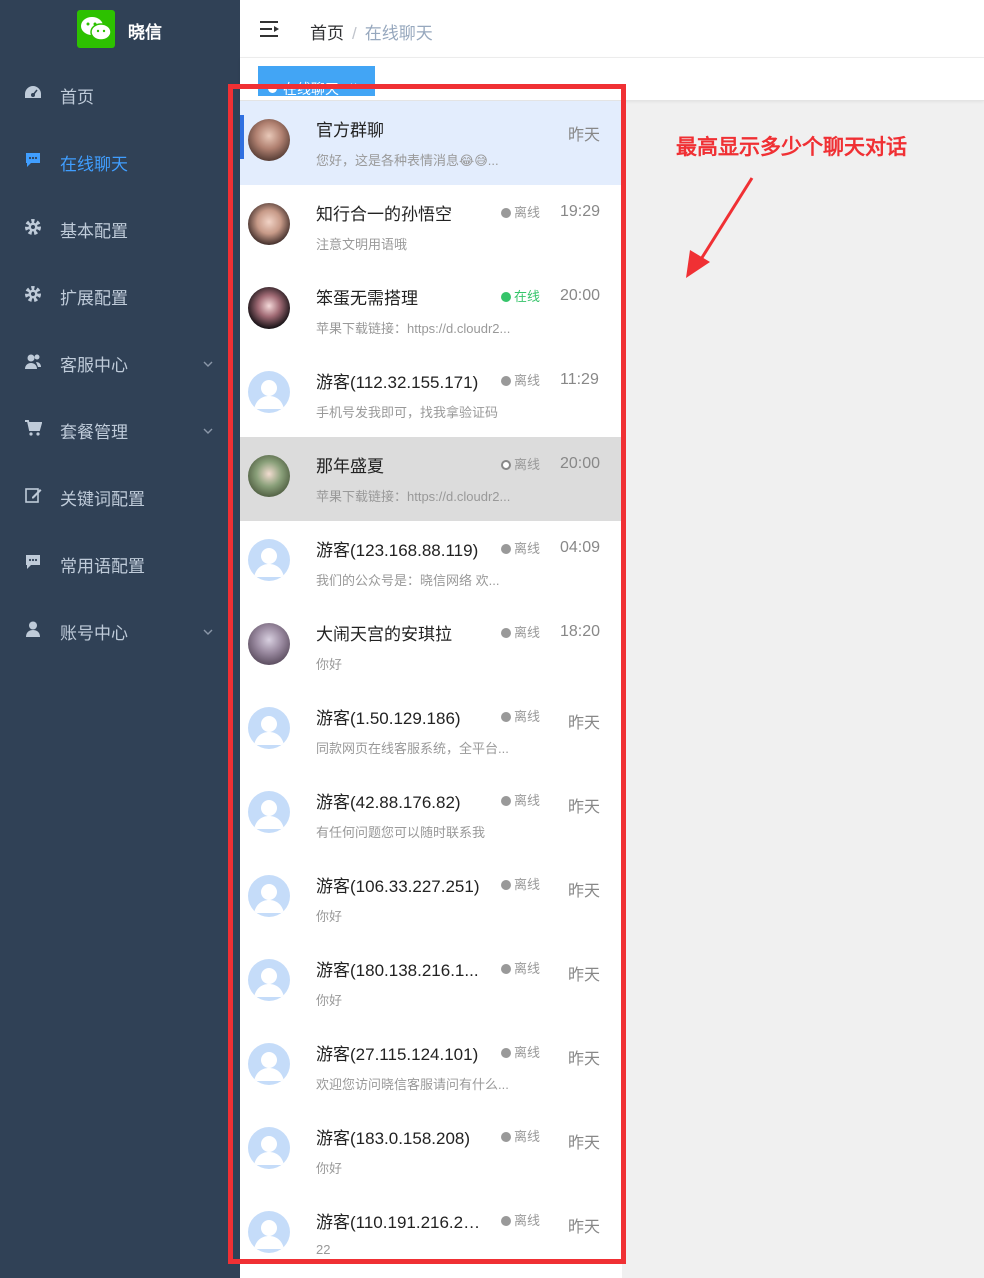 The image size is (984, 1278). Describe the element at coordinates (580, 631) in the screenshot. I see `chat-time: 18:20` at that location.